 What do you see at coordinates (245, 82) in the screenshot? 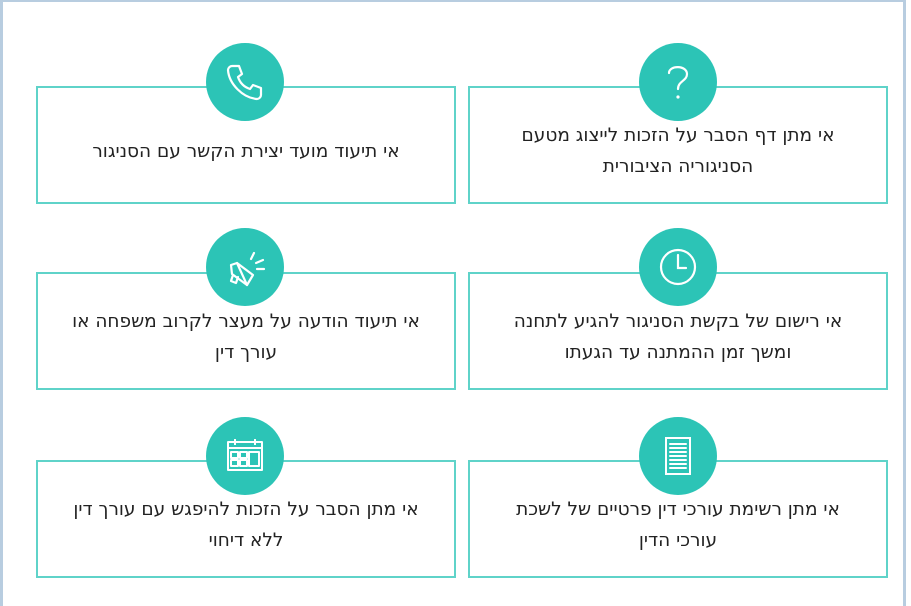
I see `phone-icon` at bounding box center [245, 82].